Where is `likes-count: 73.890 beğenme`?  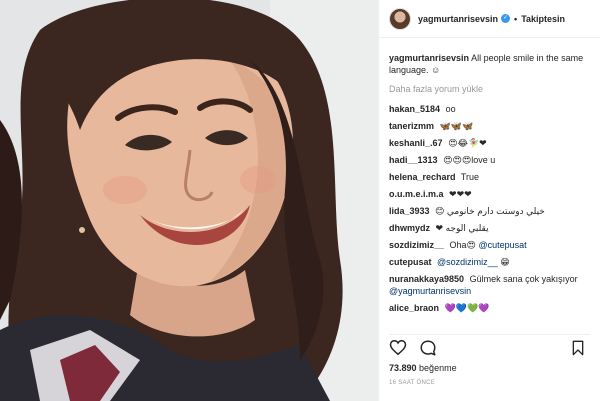
likes-count: 73.890 beğenme is located at coordinates (423, 368).